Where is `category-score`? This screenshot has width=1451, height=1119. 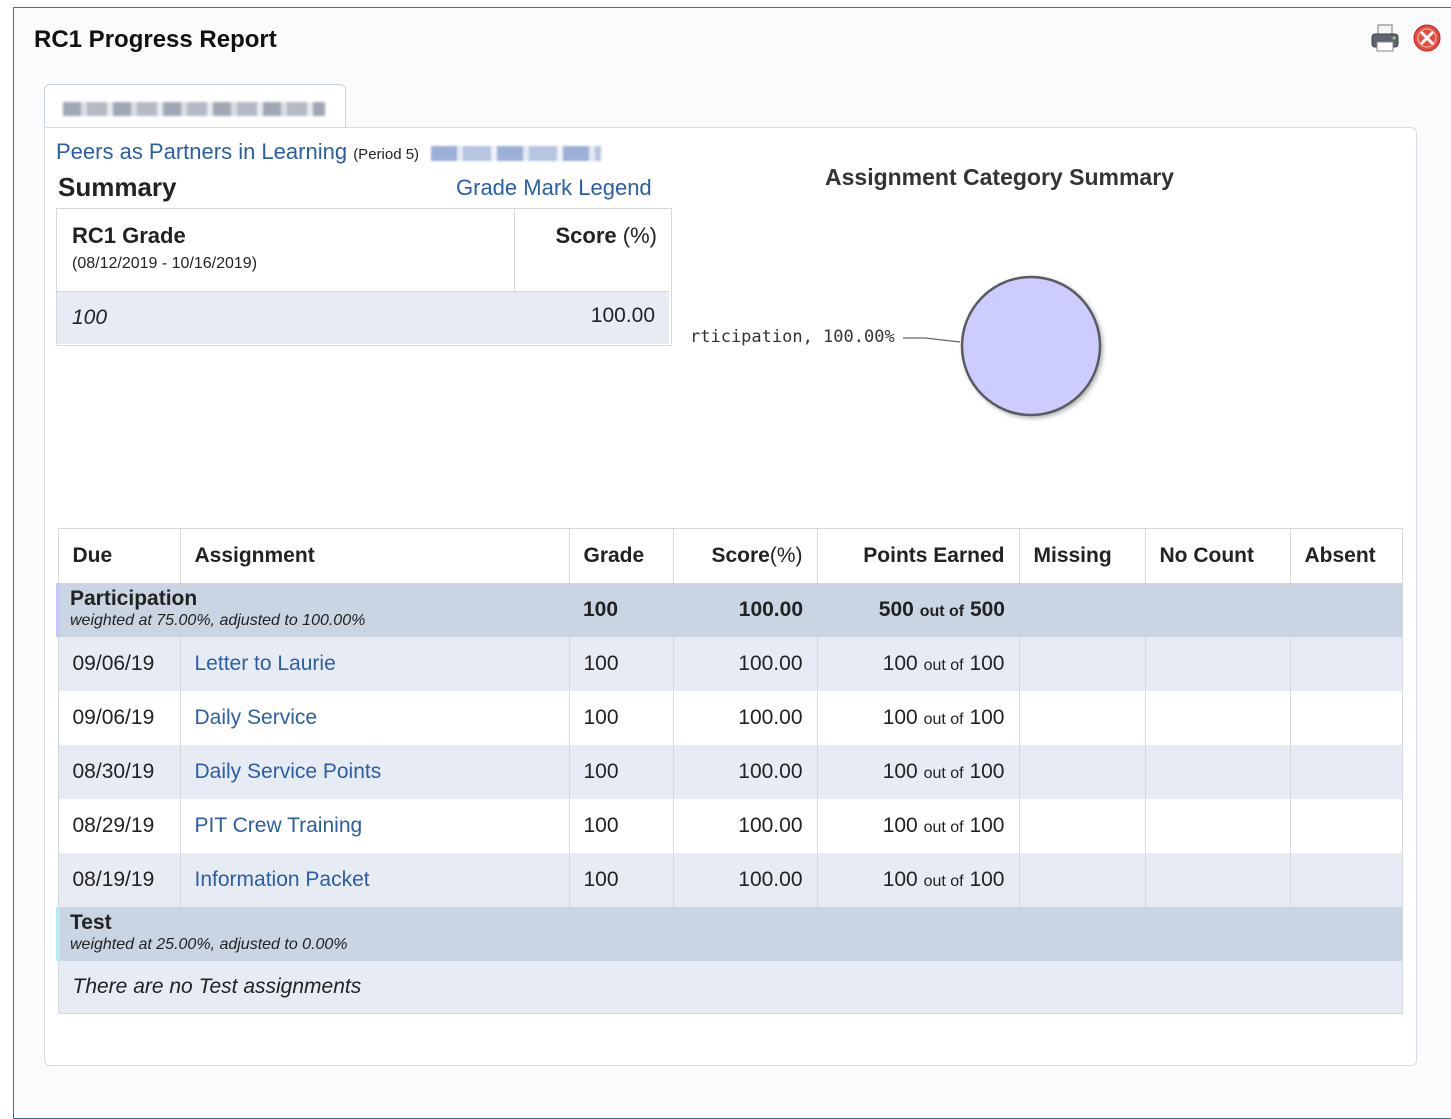
category-score is located at coordinates (745, 934).